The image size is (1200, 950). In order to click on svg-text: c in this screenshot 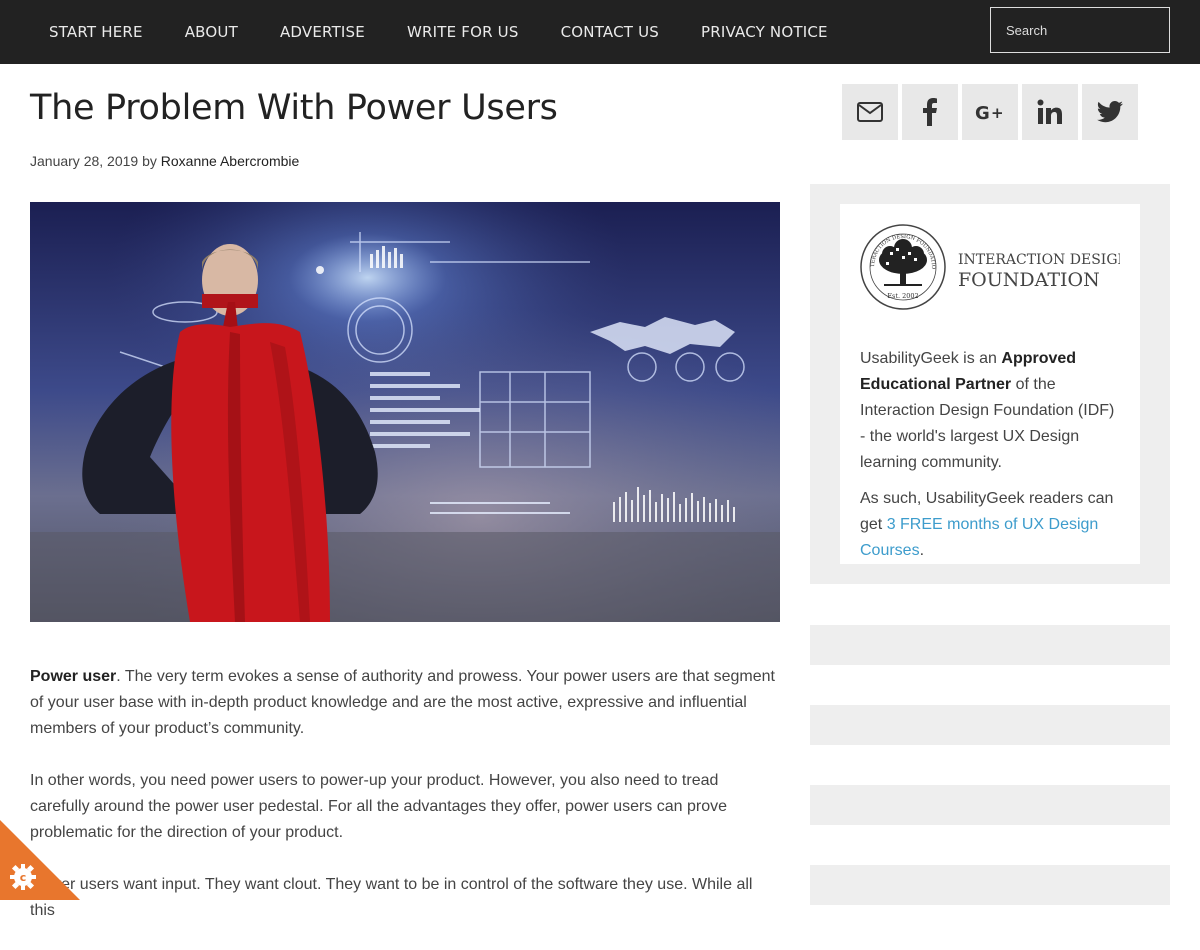, I will do `click(23, 877)`.